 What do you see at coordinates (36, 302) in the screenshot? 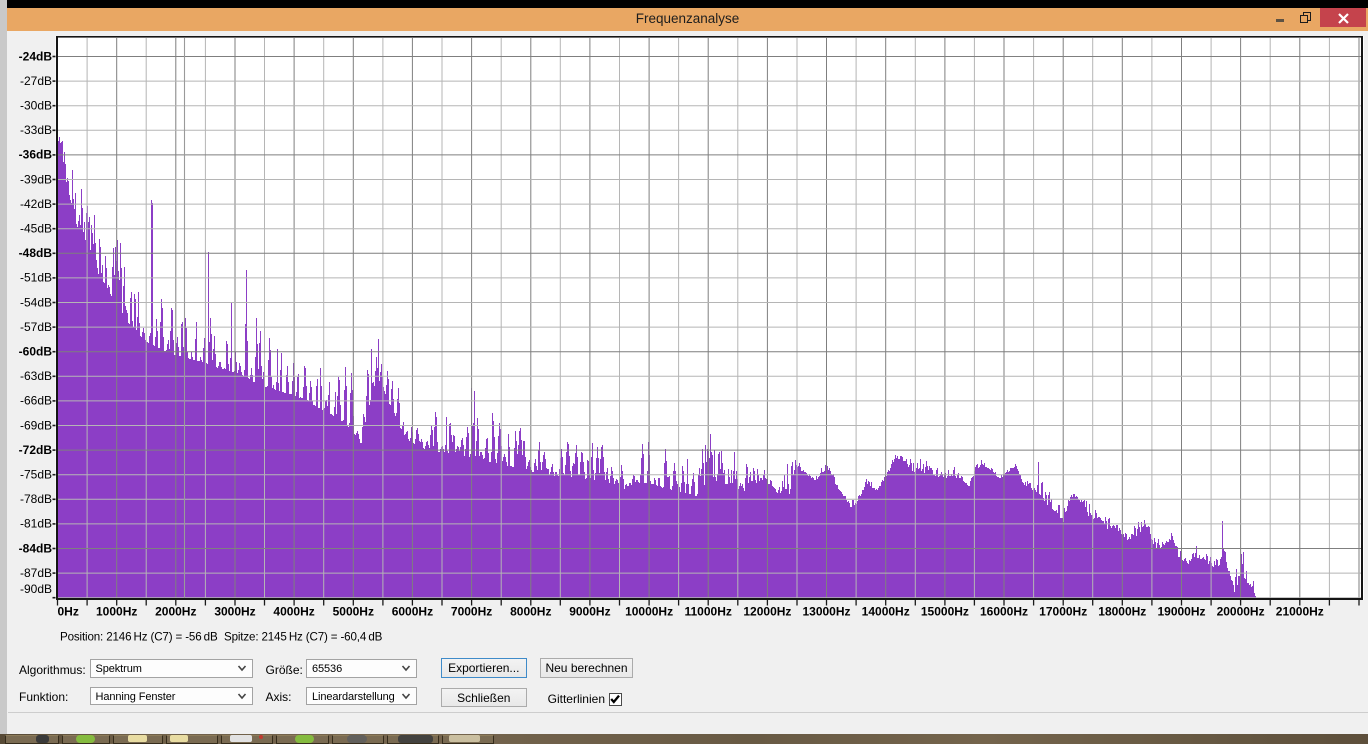
I see `svg-text: -54dB` at bounding box center [36, 302].